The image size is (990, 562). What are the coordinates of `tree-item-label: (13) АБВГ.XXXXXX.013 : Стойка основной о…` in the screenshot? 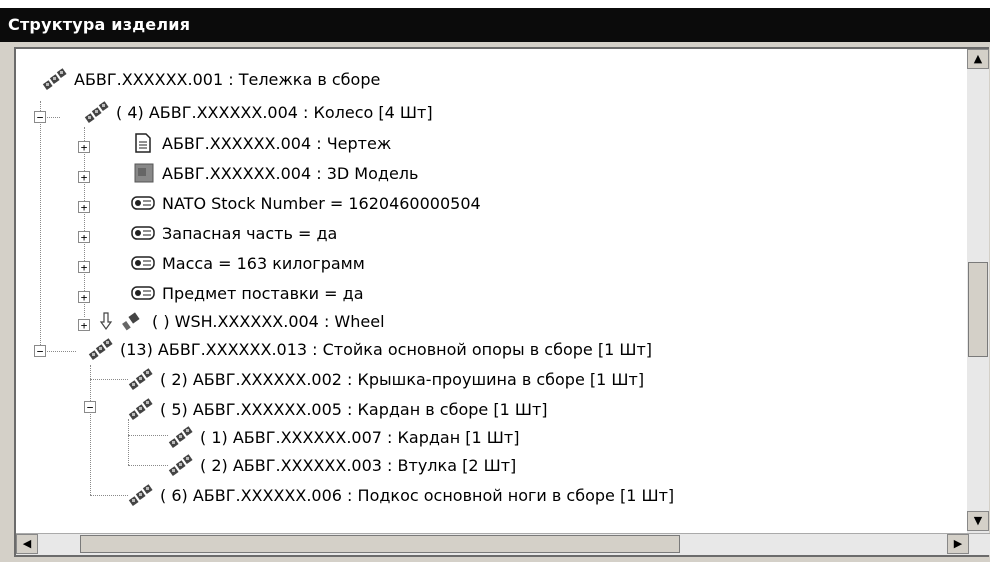 It's located at (386, 349).